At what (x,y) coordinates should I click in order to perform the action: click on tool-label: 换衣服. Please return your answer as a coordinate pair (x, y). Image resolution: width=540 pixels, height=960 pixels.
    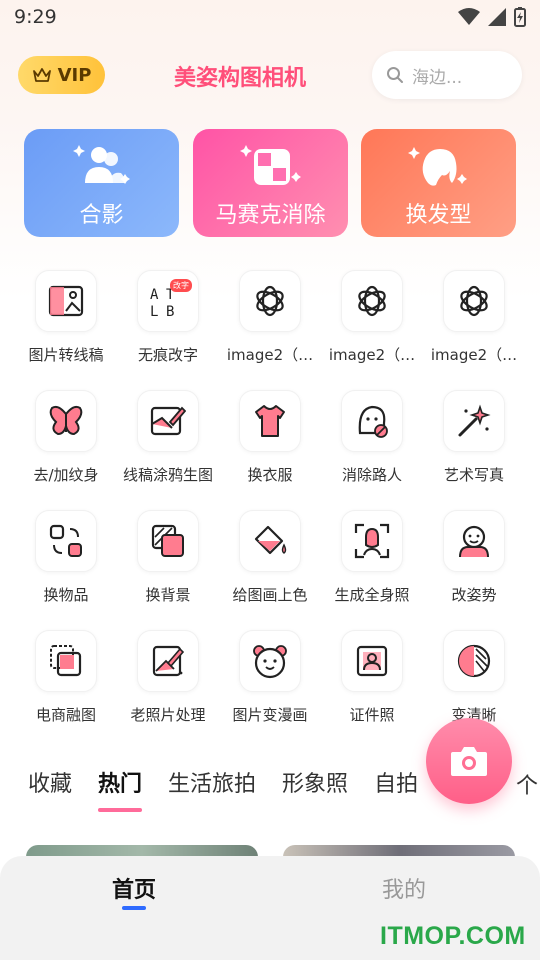
    Looking at the image, I should click on (270, 475).